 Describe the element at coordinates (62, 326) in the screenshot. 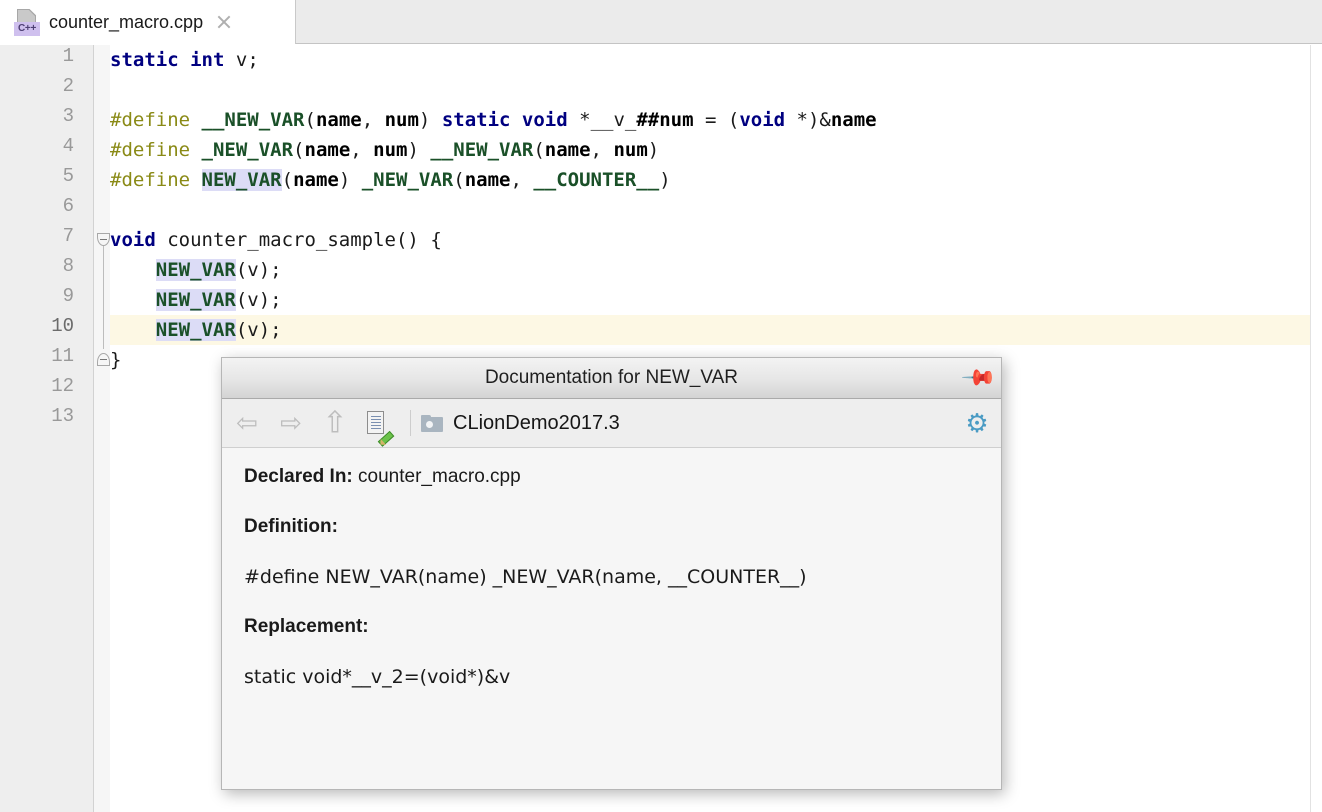

I see `line-number-current: 10` at that location.